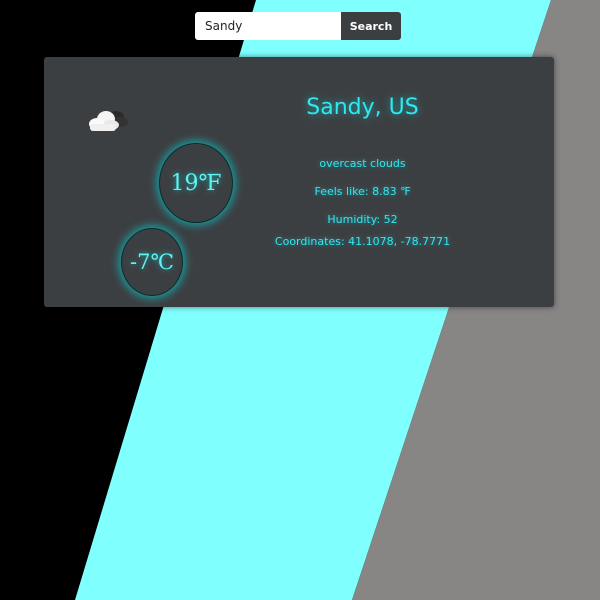 Image resolution: width=600 pixels, height=600 pixels. Describe the element at coordinates (152, 262) in the screenshot. I see `temperature-celsius: -7℃` at that location.